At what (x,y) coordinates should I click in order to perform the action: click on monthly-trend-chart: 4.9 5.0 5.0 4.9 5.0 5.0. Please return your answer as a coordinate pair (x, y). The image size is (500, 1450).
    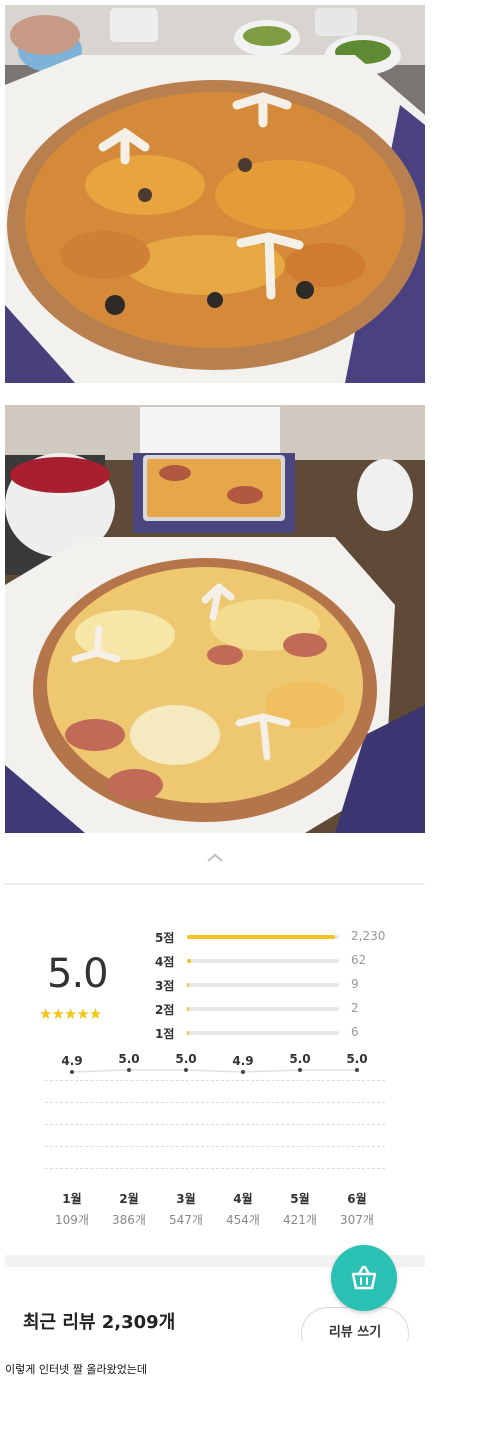
    Looking at the image, I should click on (215, 1110).